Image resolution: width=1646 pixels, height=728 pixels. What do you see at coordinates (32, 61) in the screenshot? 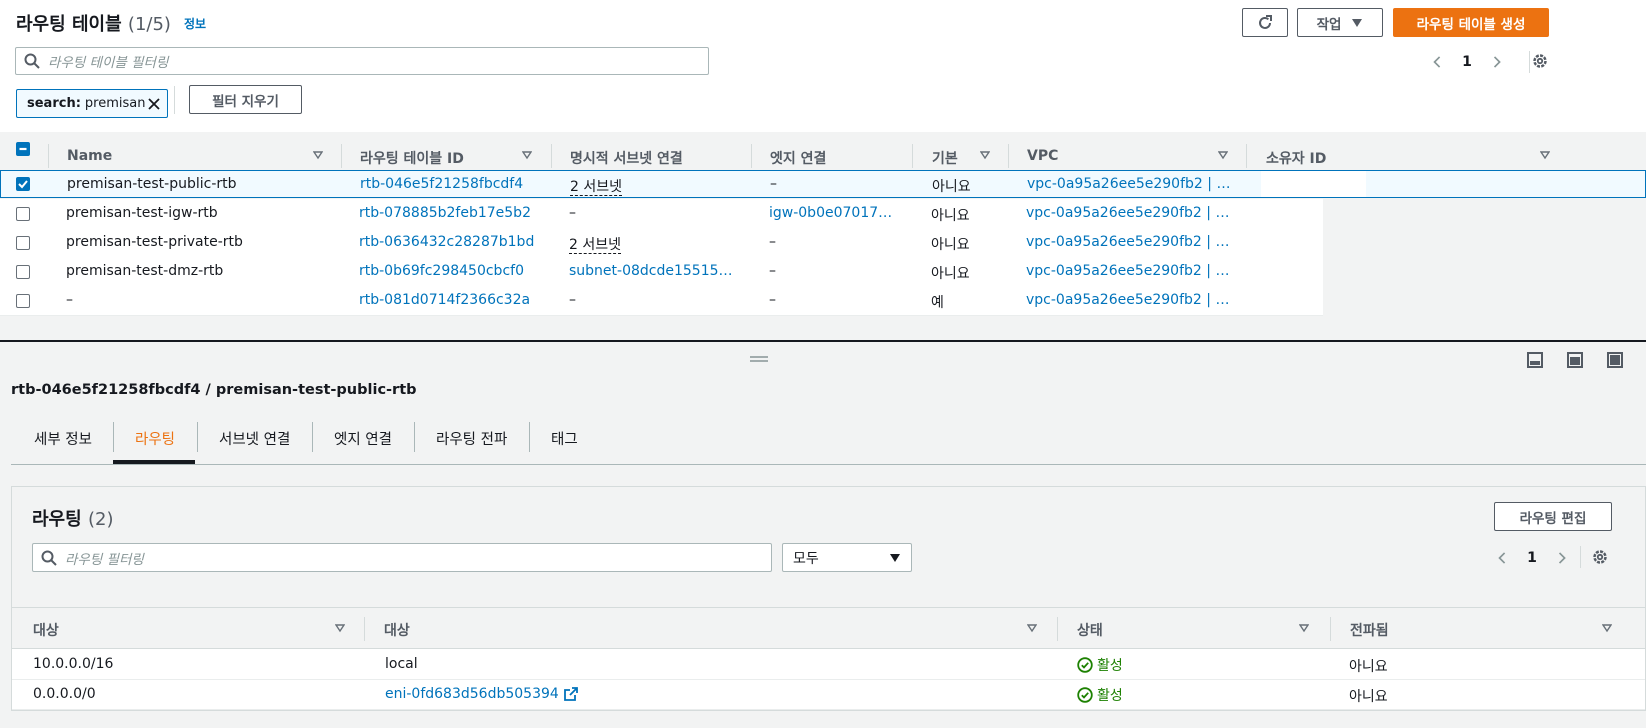
I see `search-icon` at bounding box center [32, 61].